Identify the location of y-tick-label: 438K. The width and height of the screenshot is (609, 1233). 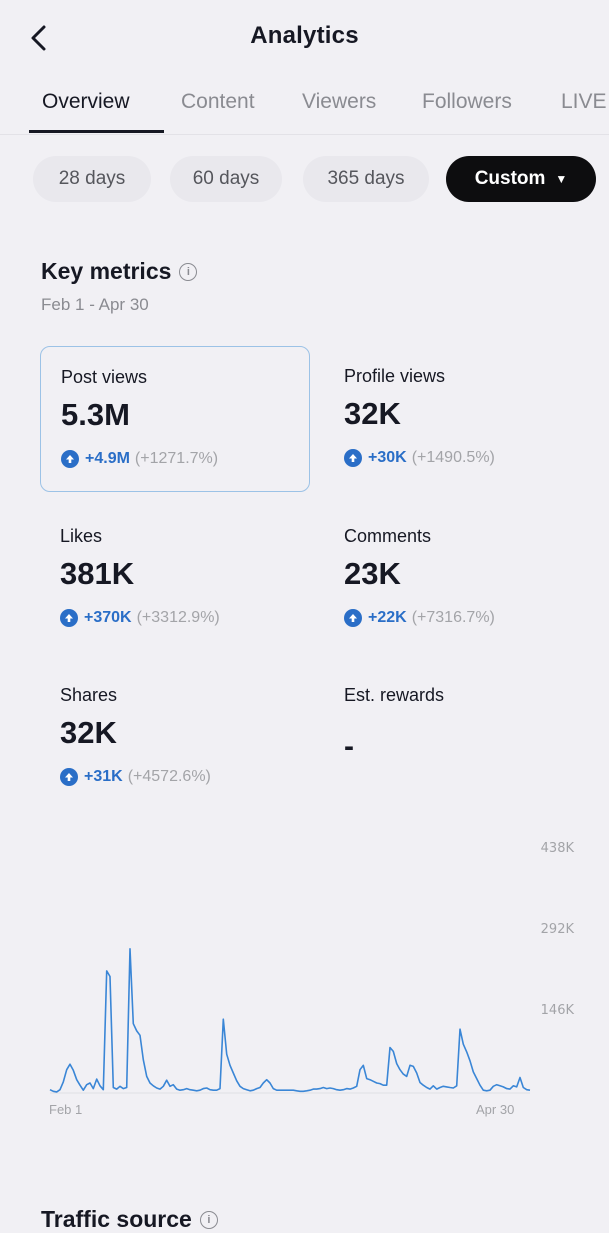
(557, 848).